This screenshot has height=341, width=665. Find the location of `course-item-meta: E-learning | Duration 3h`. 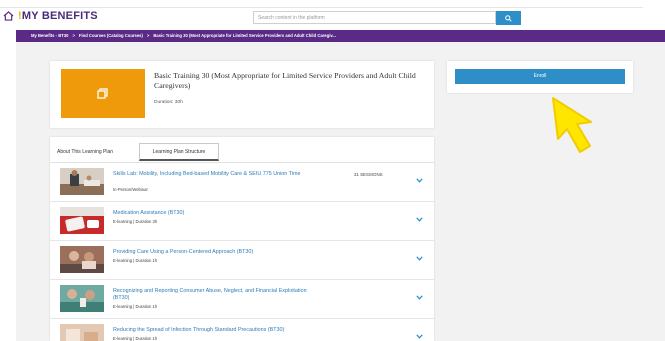

course-item-meta: E-learning | Duration 3h is located at coordinates (135, 221).